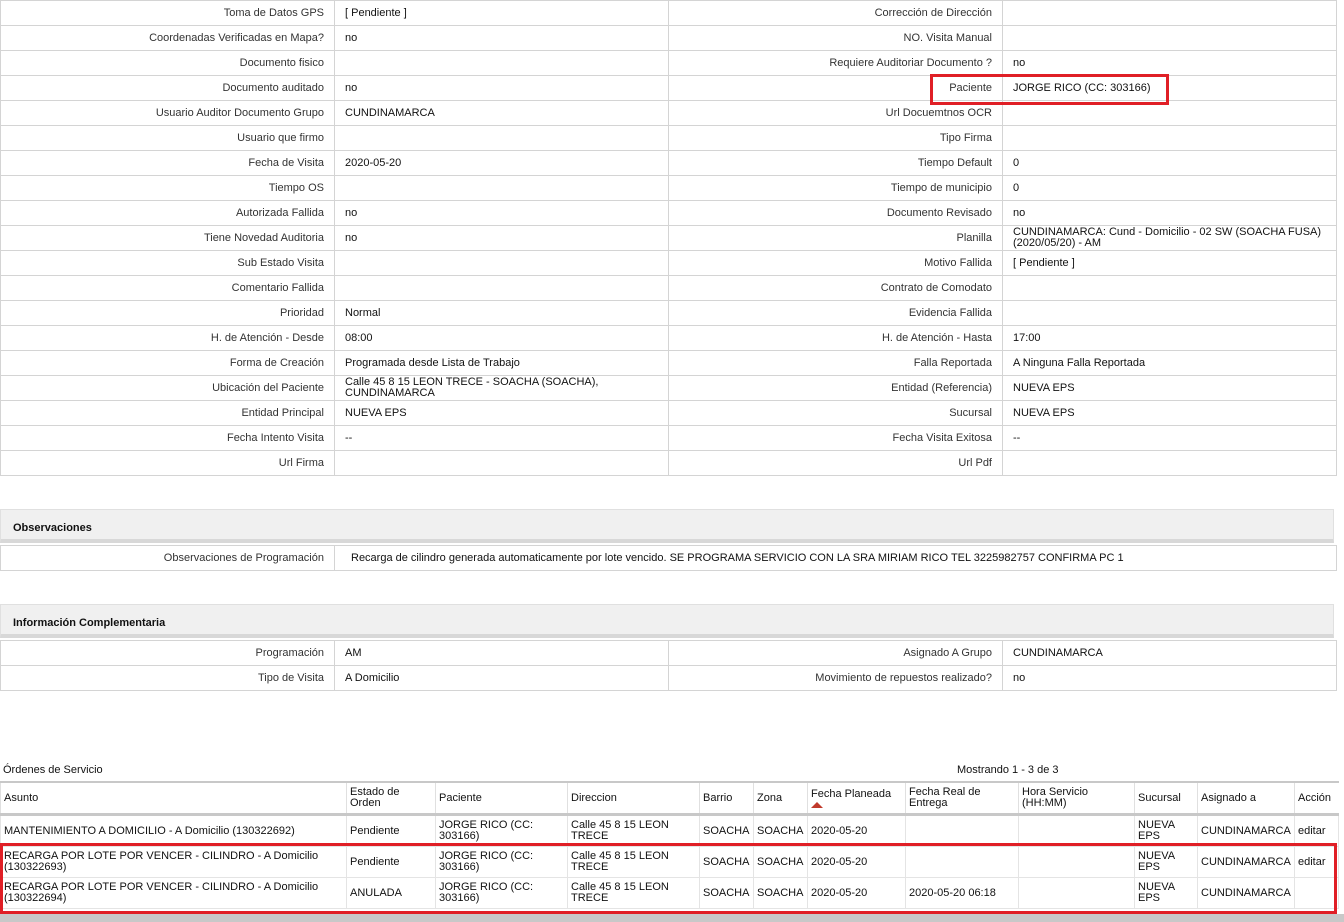 This screenshot has height=922, width=1344. What do you see at coordinates (89, 623) in the screenshot?
I see `complementaria-title: Información Complementaria` at bounding box center [89, 623].